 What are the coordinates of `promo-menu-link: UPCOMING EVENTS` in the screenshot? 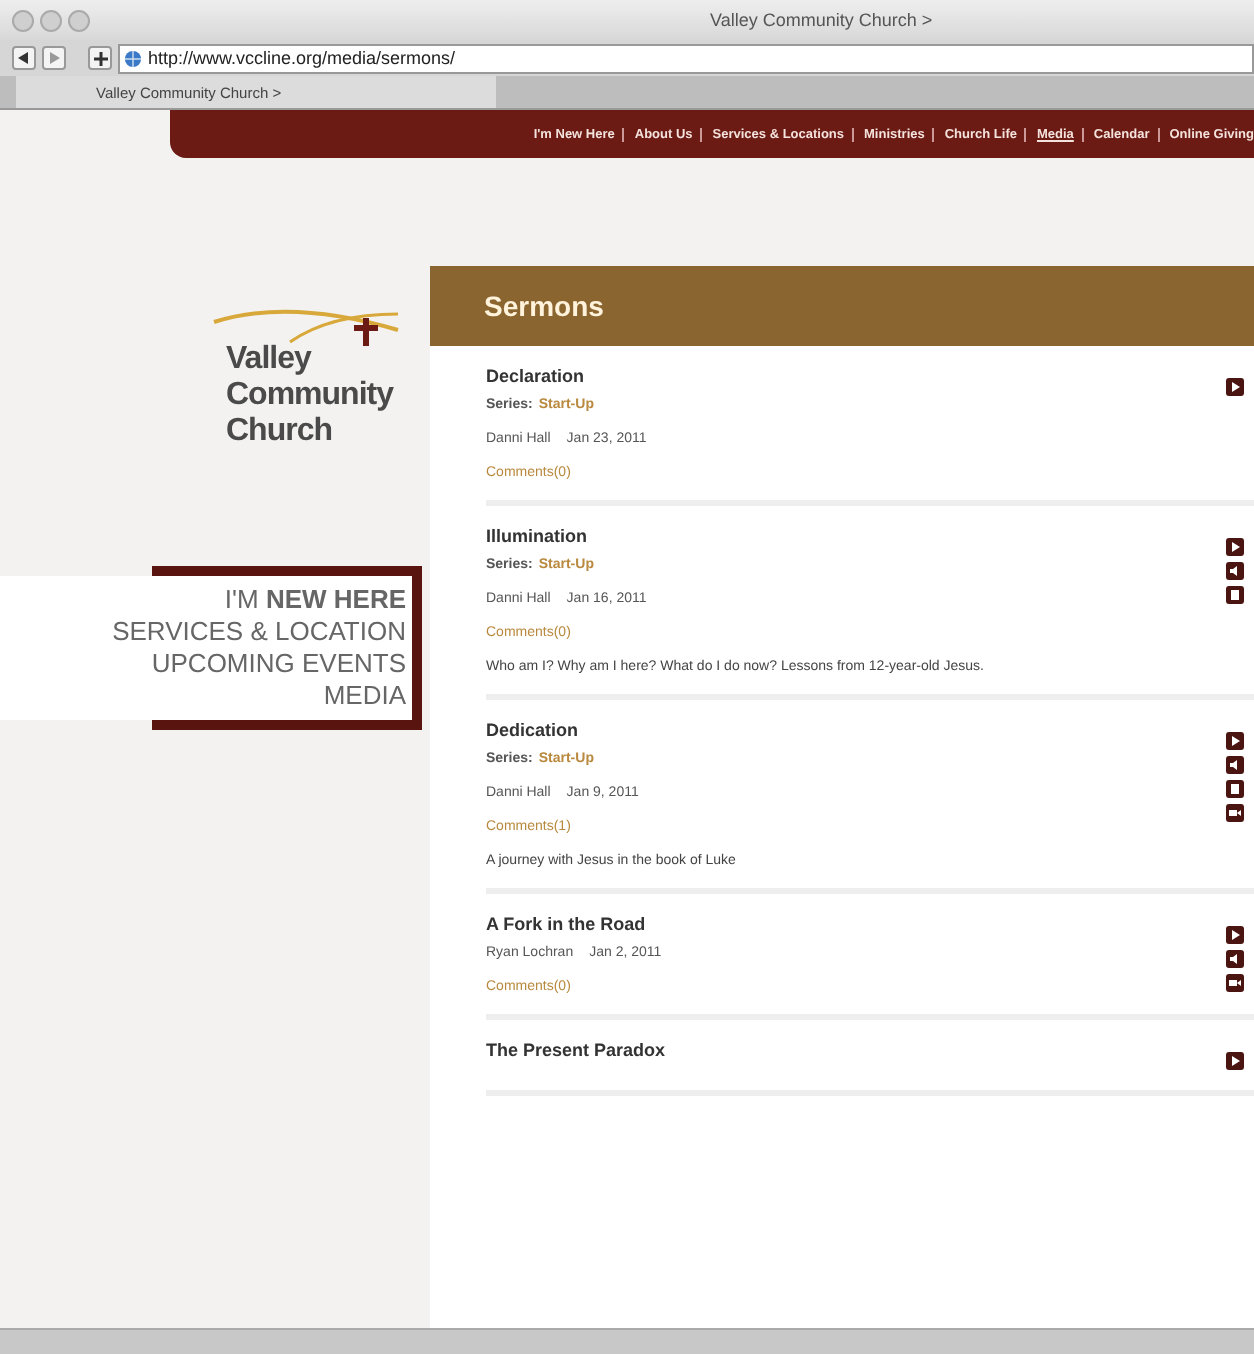 It's located at (278, 664).